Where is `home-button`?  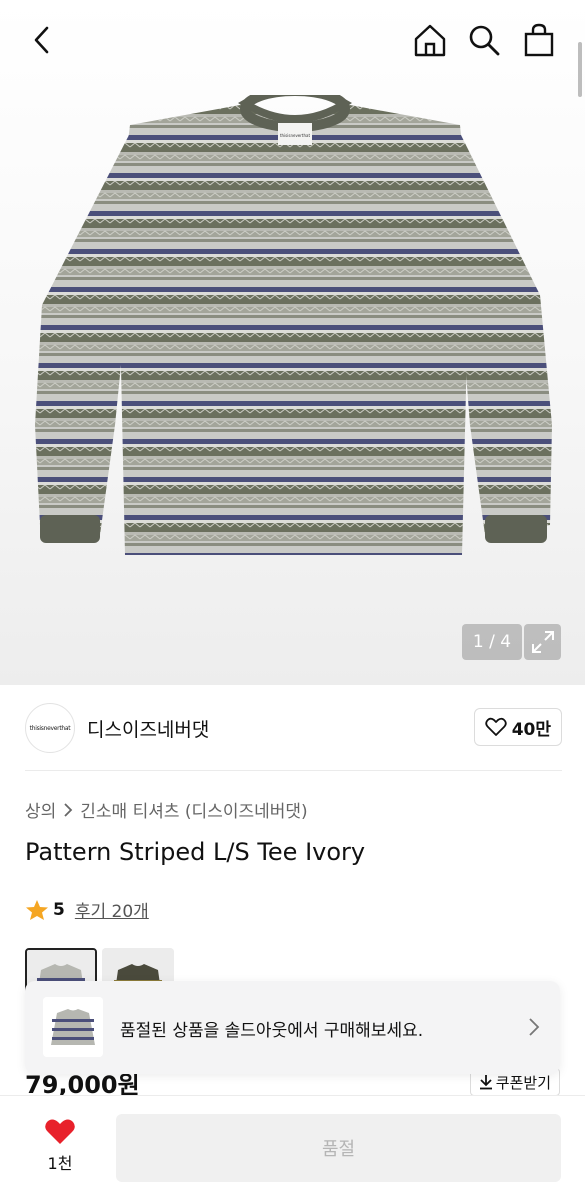
home-button is located at coordinates (430, 40).